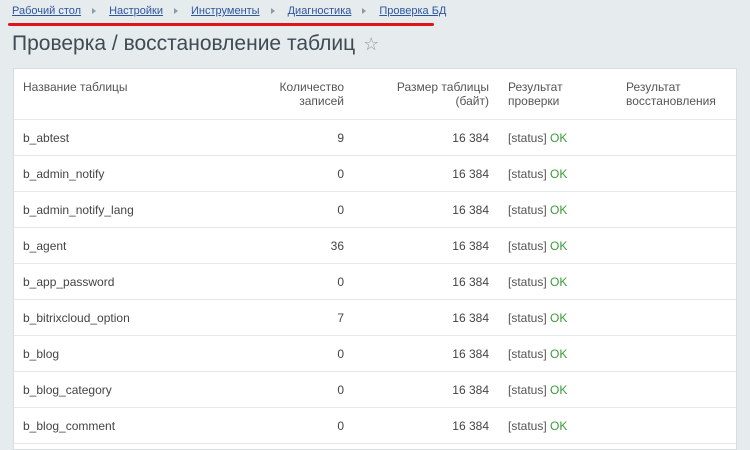 This screenshot has height=450, width=750. What do you see at coordinates (412, 11) in the screenshot?
I see `breadcrumb-db-check: Проверка БД` at bounding box center [412, 11].